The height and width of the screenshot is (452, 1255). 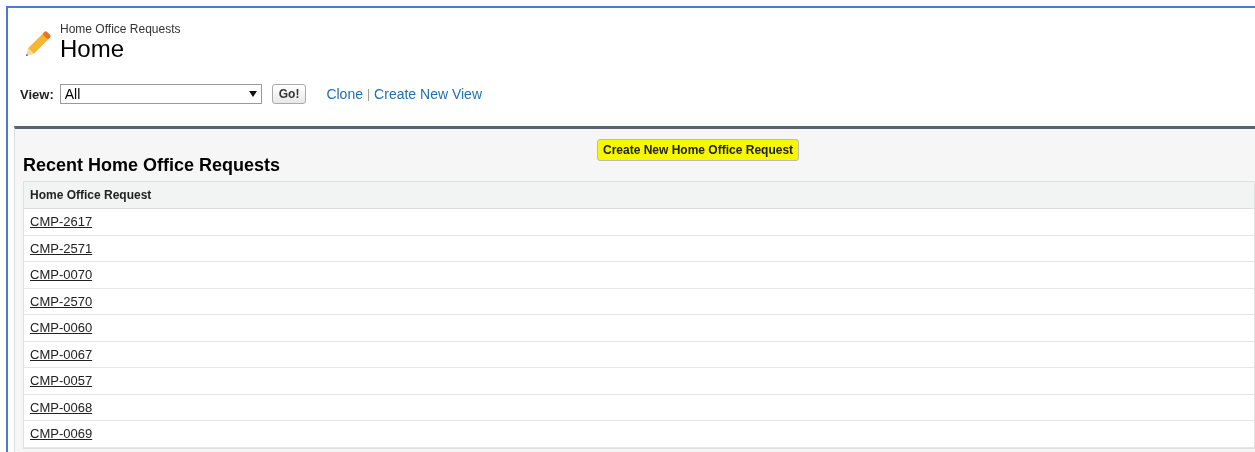 I want to click on column-header: Home Office Request, so click(x=639, y=195).